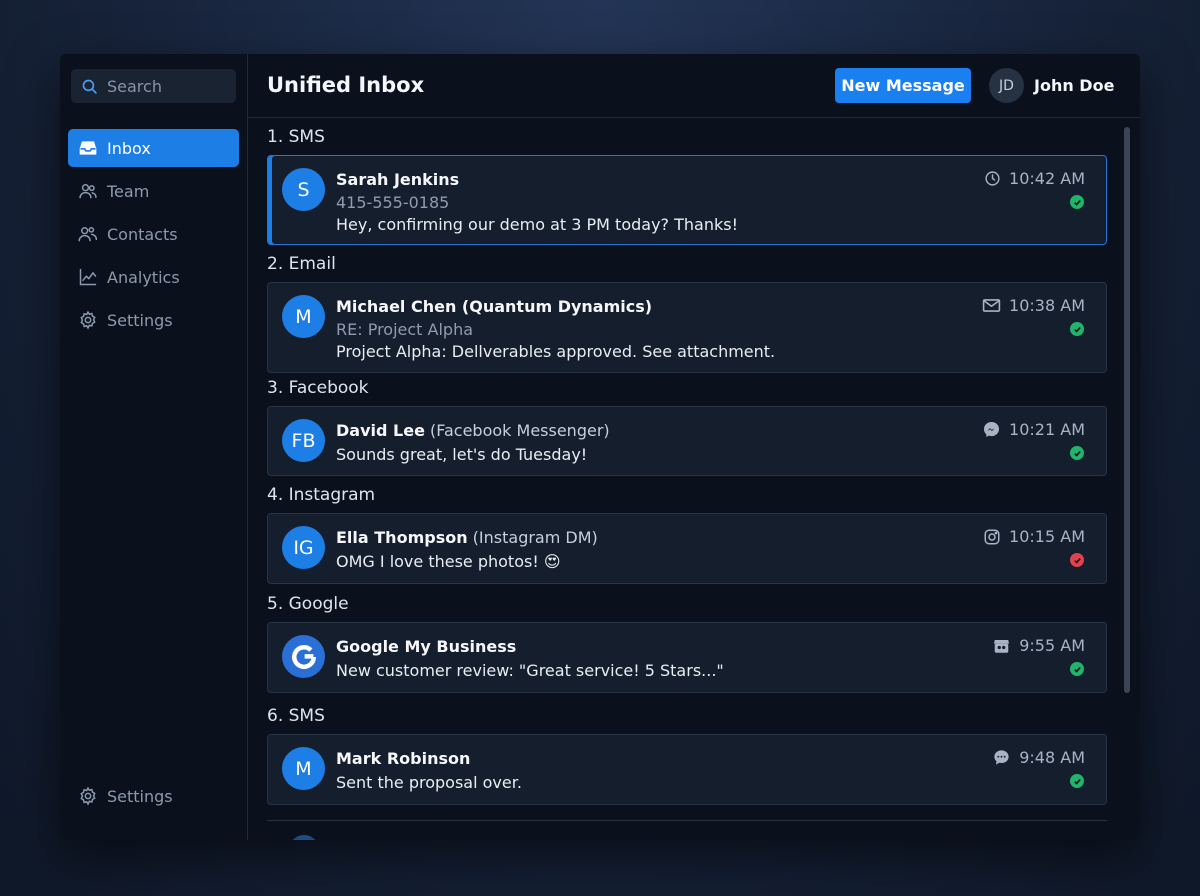 The width and height of the screenshot is (1200, 896). Describe the element at coordinates (128, 191) in the screenshot. I see `sidebar-item-label: Team` at that location.